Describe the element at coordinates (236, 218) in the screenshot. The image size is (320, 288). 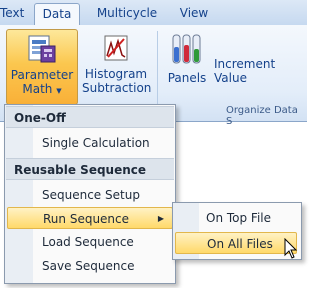
I see `submenu-item-on-top-file: On Top File` at that location.